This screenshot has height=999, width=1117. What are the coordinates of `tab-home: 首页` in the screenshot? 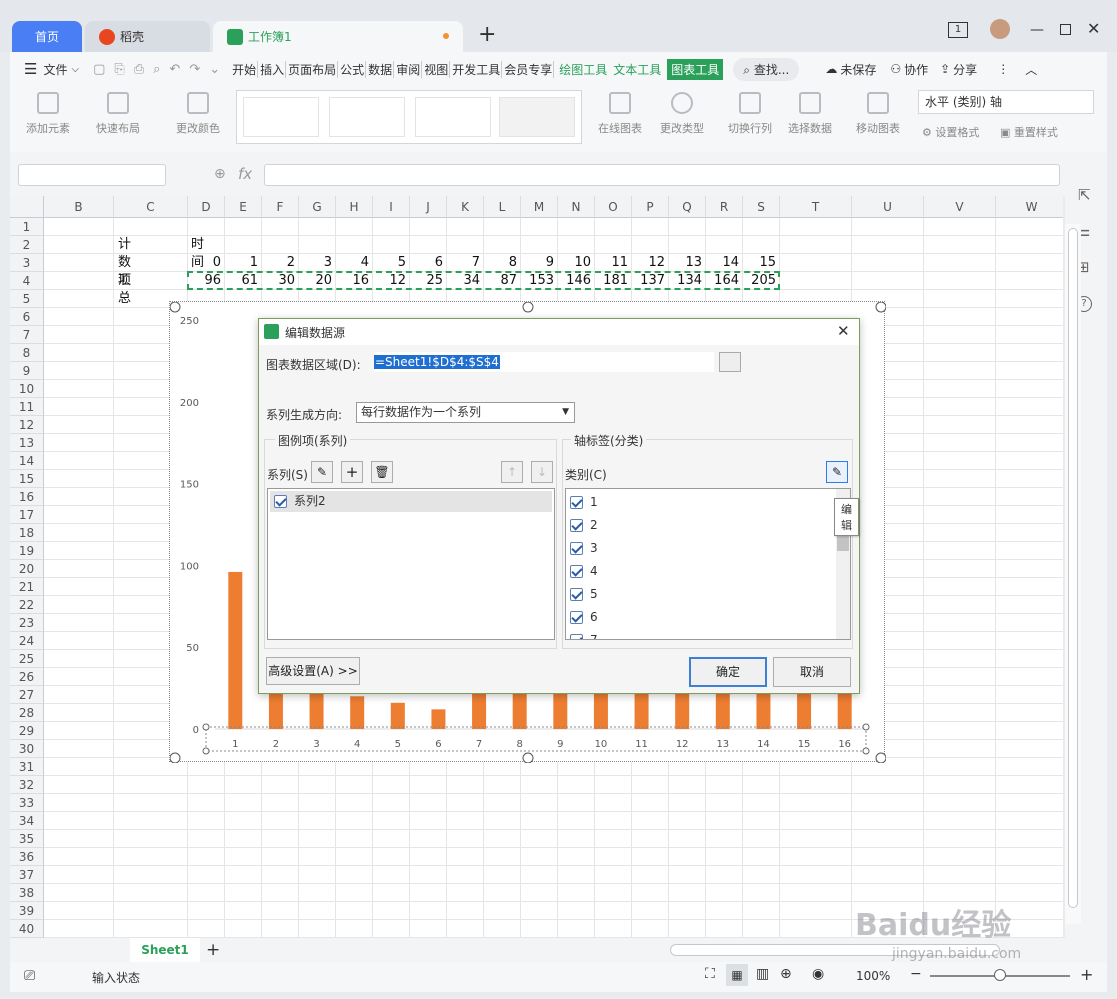 It's located at (47, 36).